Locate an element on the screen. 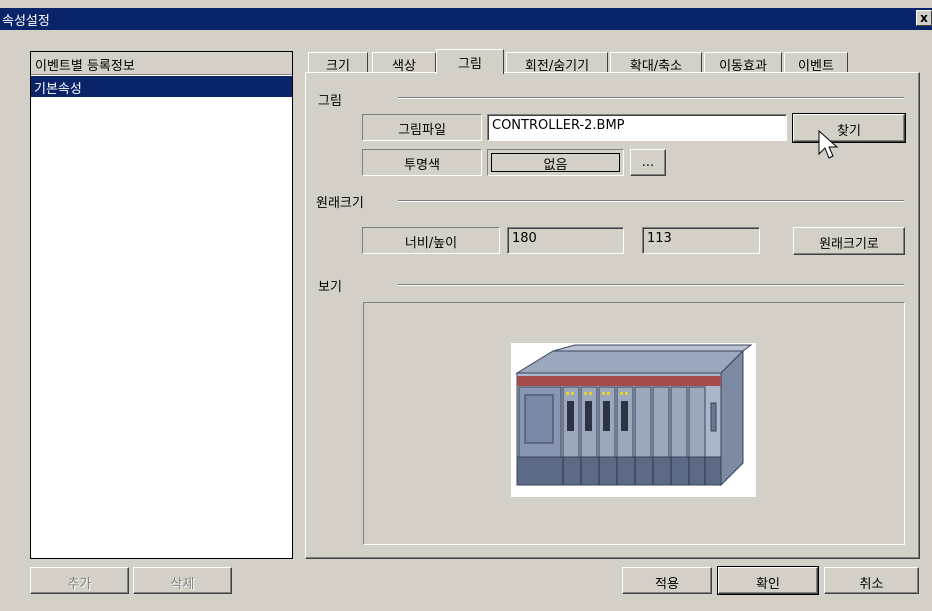 Image resolution: width=932 pixels, height=611 pixels. list-item-label: 기본속성 is located at coordinates (58, 89).